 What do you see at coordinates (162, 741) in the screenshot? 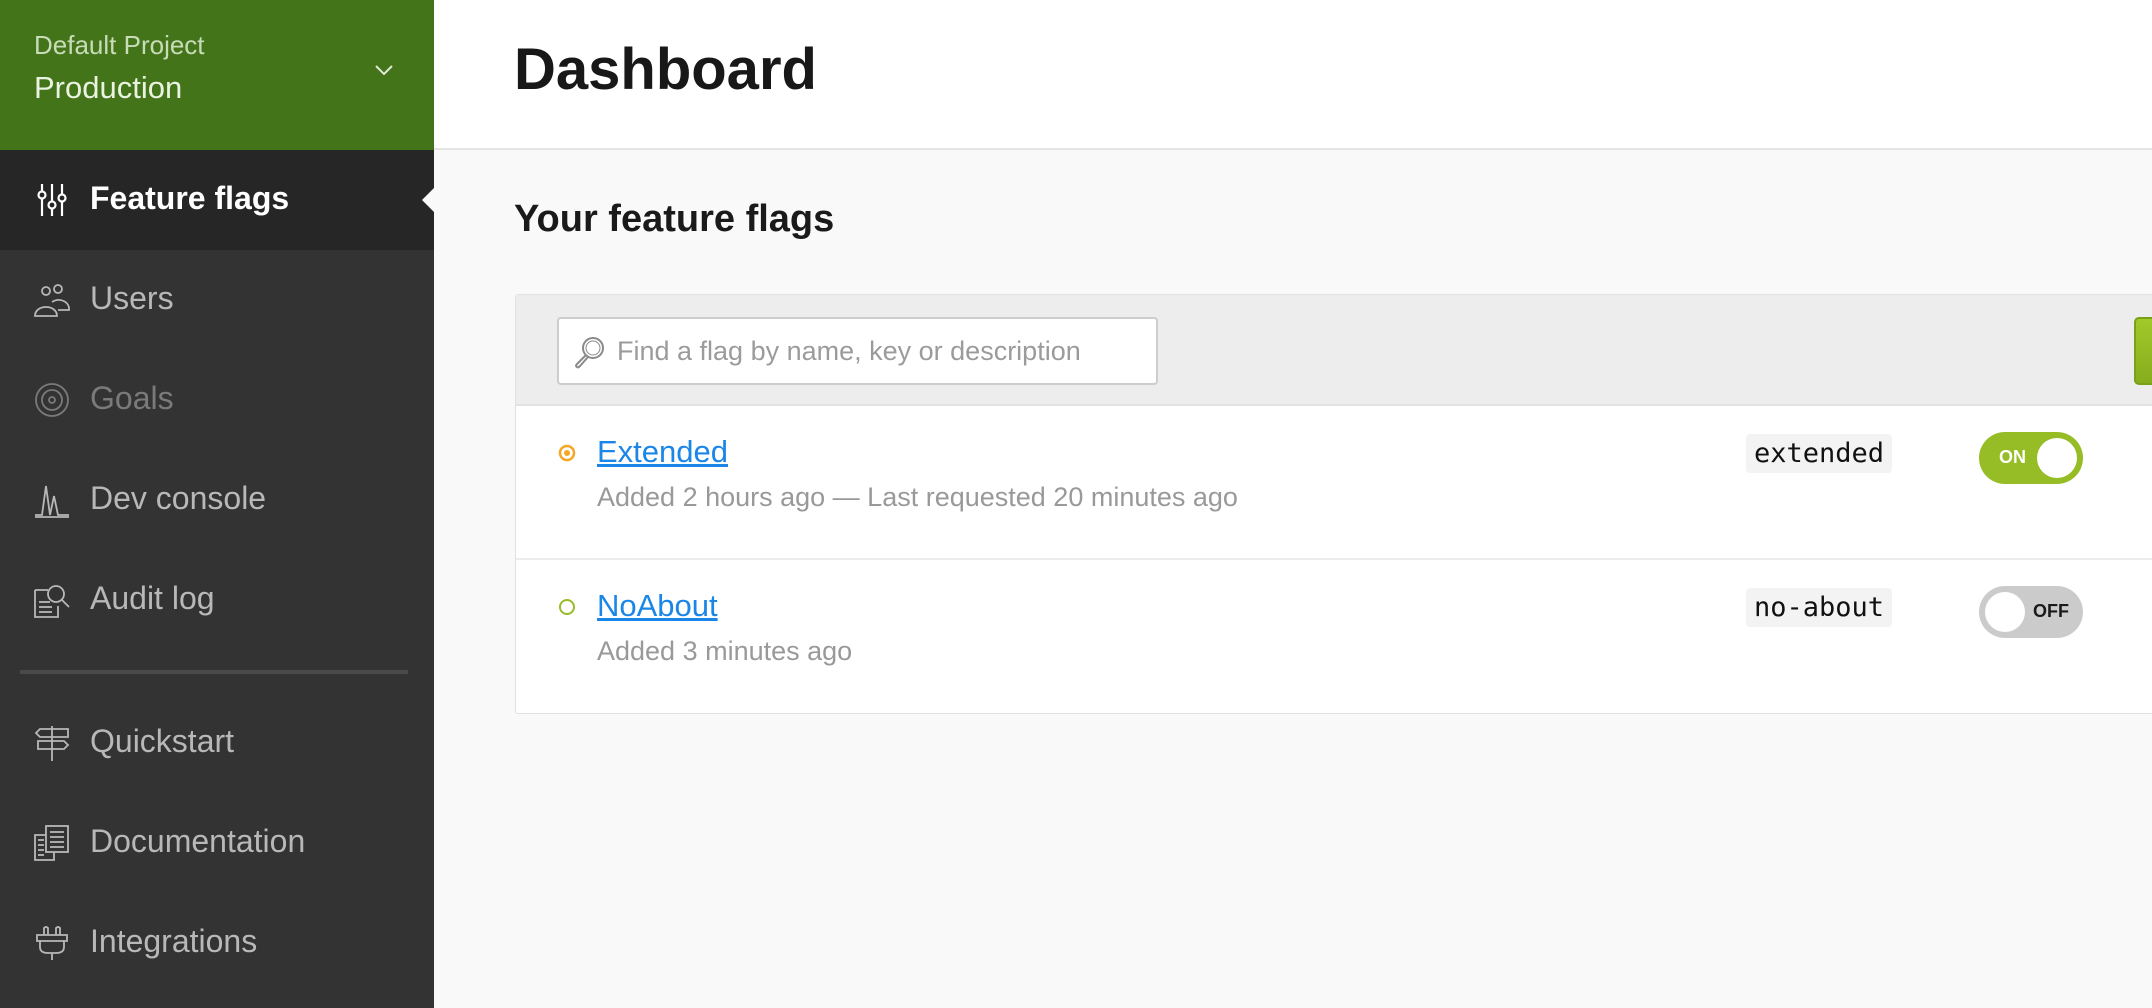
I see `sidebar-item-label: Quickstart` at bounding box center [162, 741].